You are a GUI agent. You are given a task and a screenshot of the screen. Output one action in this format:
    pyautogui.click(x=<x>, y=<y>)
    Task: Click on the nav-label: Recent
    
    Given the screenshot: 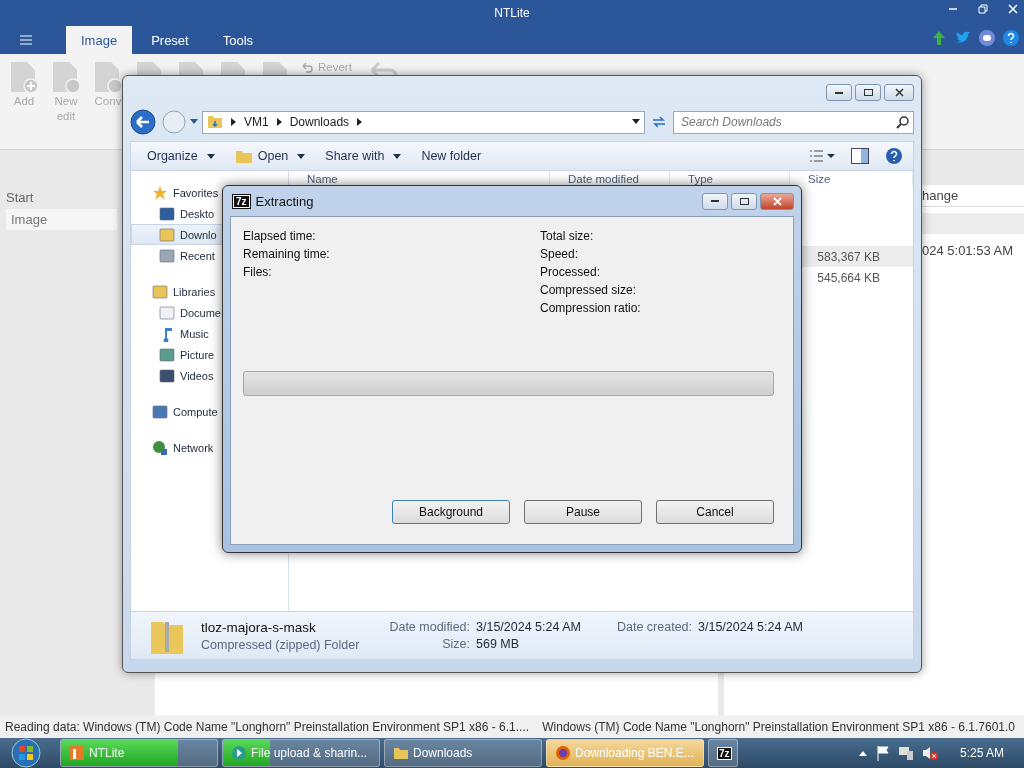 What is the action you would take?
    pyautogui.click(x=197, y=255)
    